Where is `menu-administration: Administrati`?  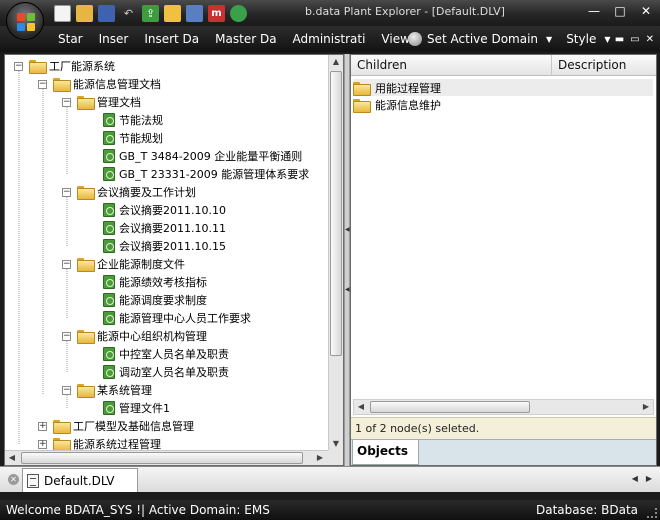
menu-administration: Administrati is located at coordinates (329, 39).